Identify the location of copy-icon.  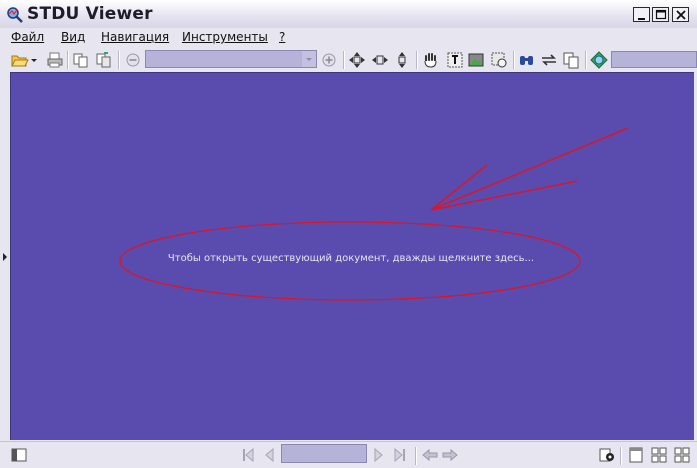
(81, 60).